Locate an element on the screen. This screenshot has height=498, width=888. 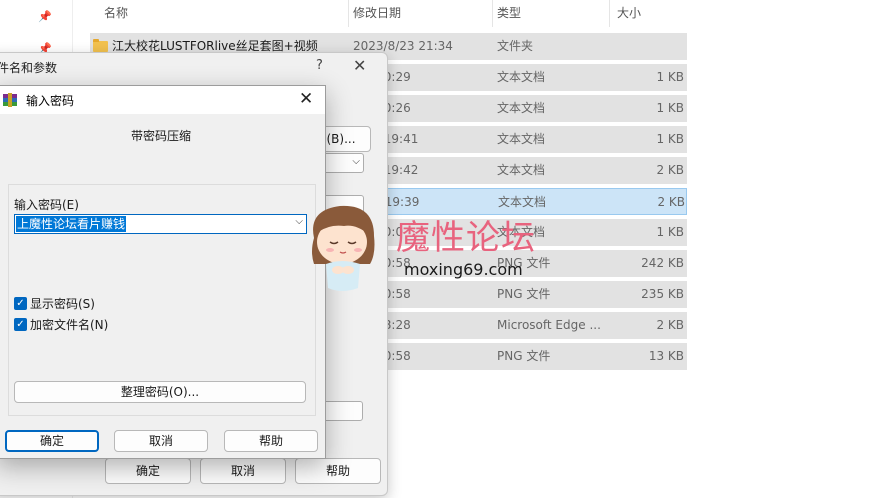
column-header-date: 修改日期 is located at coordinates (423, 13).